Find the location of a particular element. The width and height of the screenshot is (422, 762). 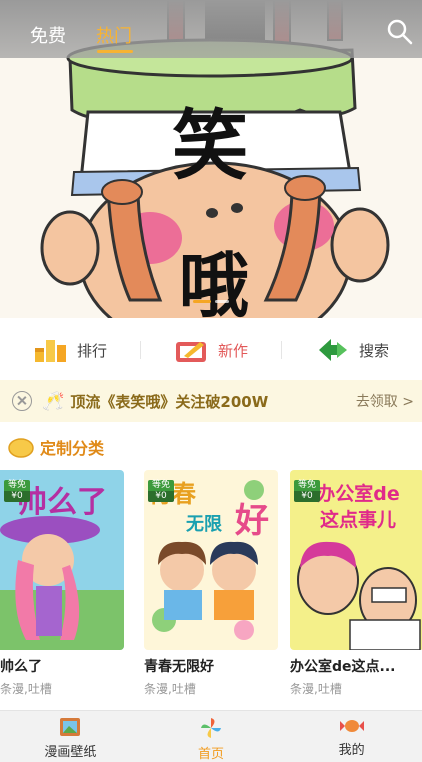

quick-nav-ranking: 排行 is located at coordinates (70, 350).